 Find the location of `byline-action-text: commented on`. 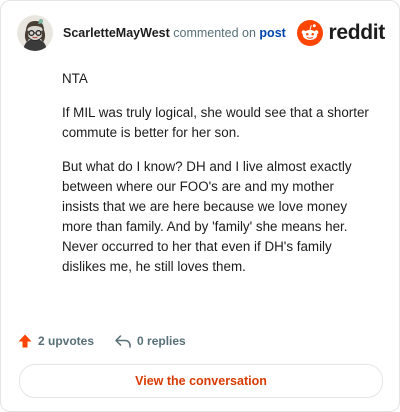

byline-action-text: commented on is located at coordinates (214, 33).